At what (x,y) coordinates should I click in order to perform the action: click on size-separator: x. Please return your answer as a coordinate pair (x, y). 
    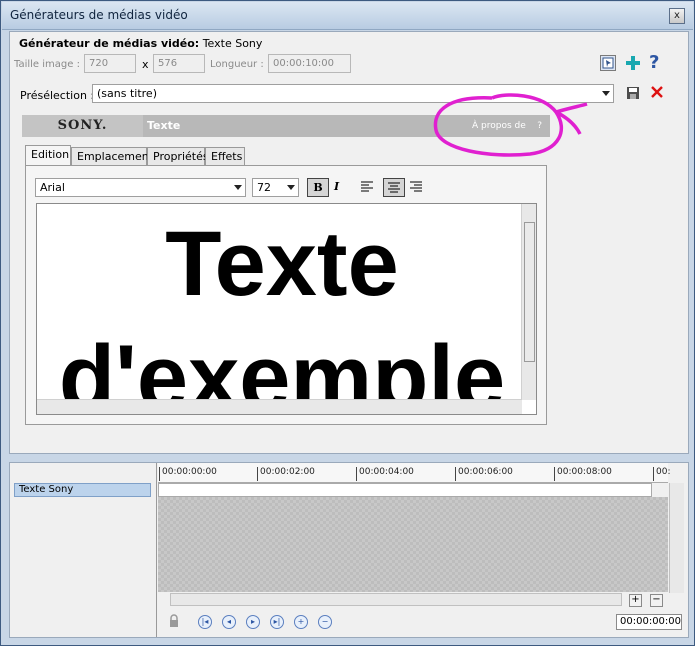
    Looking at the image, I should click on (145, 64).